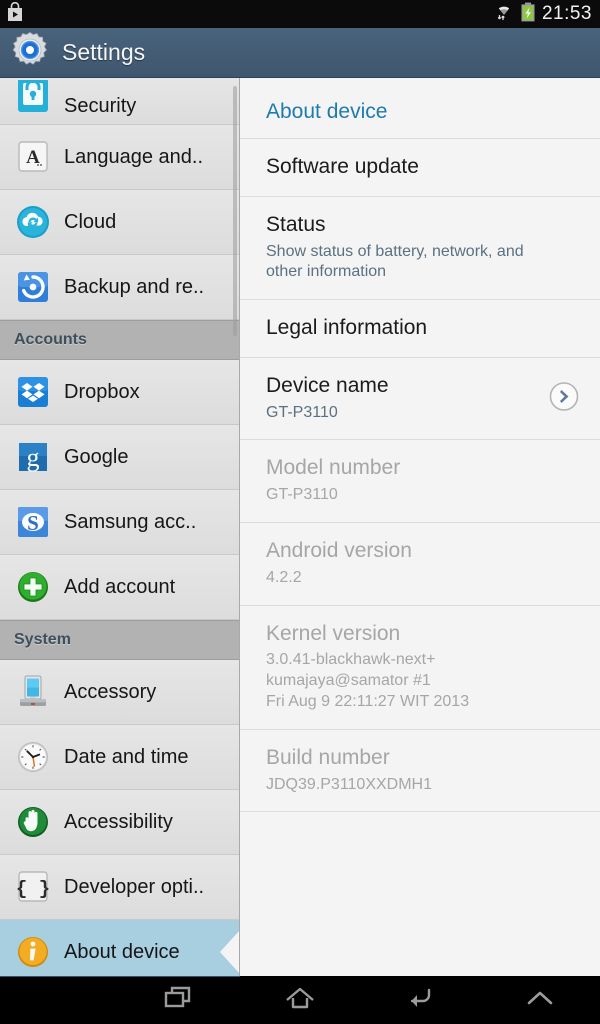  I want to click on expand-menu-button, so click(540, 1000).